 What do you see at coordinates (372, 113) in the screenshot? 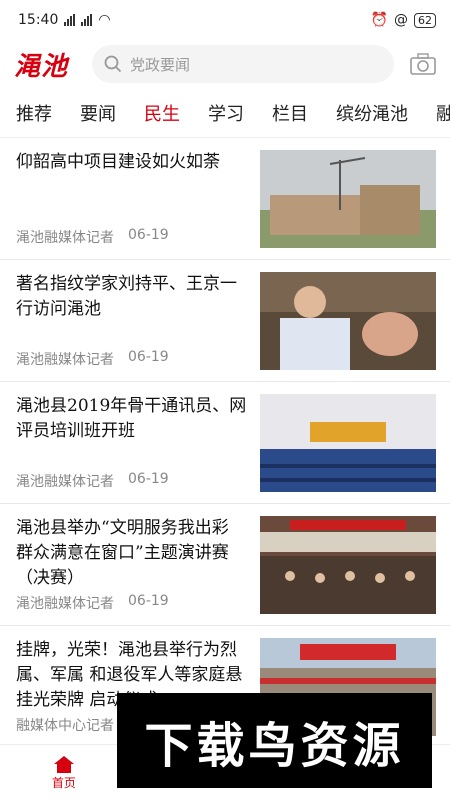
I see `tab-colorful-mianchi: 缤纷渑池` at bounding box center [372, 113].